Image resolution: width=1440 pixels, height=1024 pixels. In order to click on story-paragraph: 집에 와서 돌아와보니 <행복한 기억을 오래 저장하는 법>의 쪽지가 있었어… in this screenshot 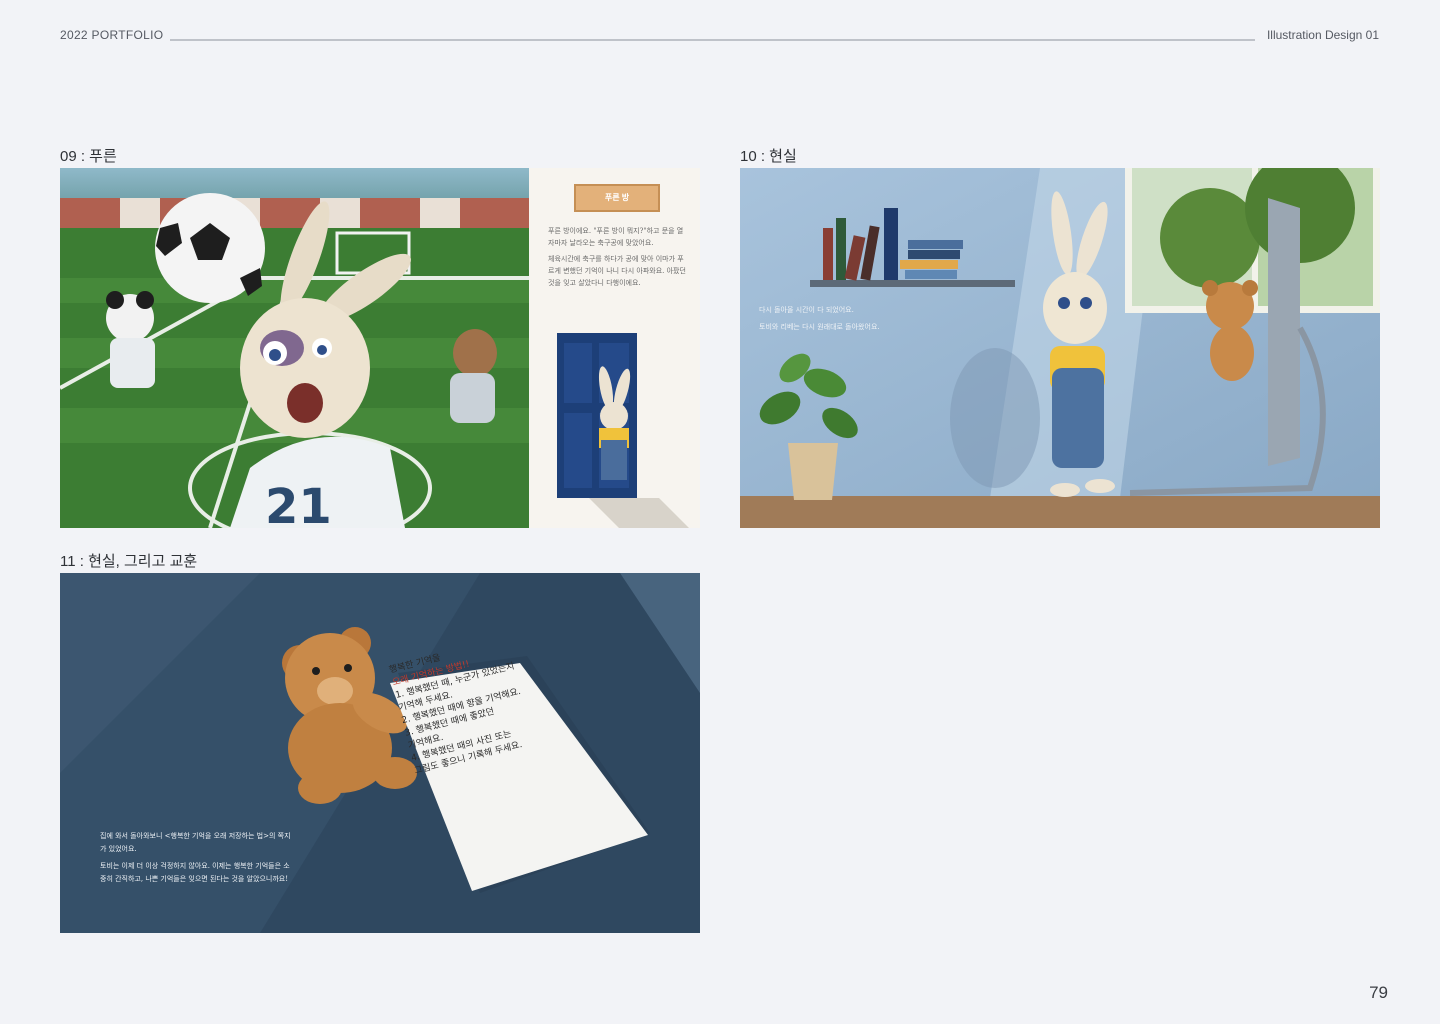, I will do `click(195, 842)`.